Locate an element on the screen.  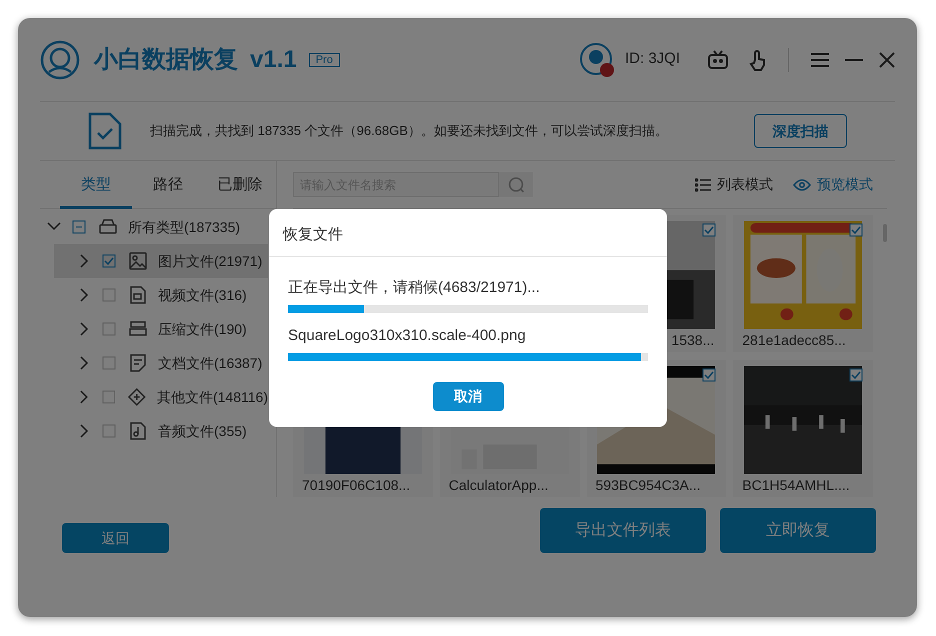
sidebar-tab: 已删除 is located at coordinates (240, 185).